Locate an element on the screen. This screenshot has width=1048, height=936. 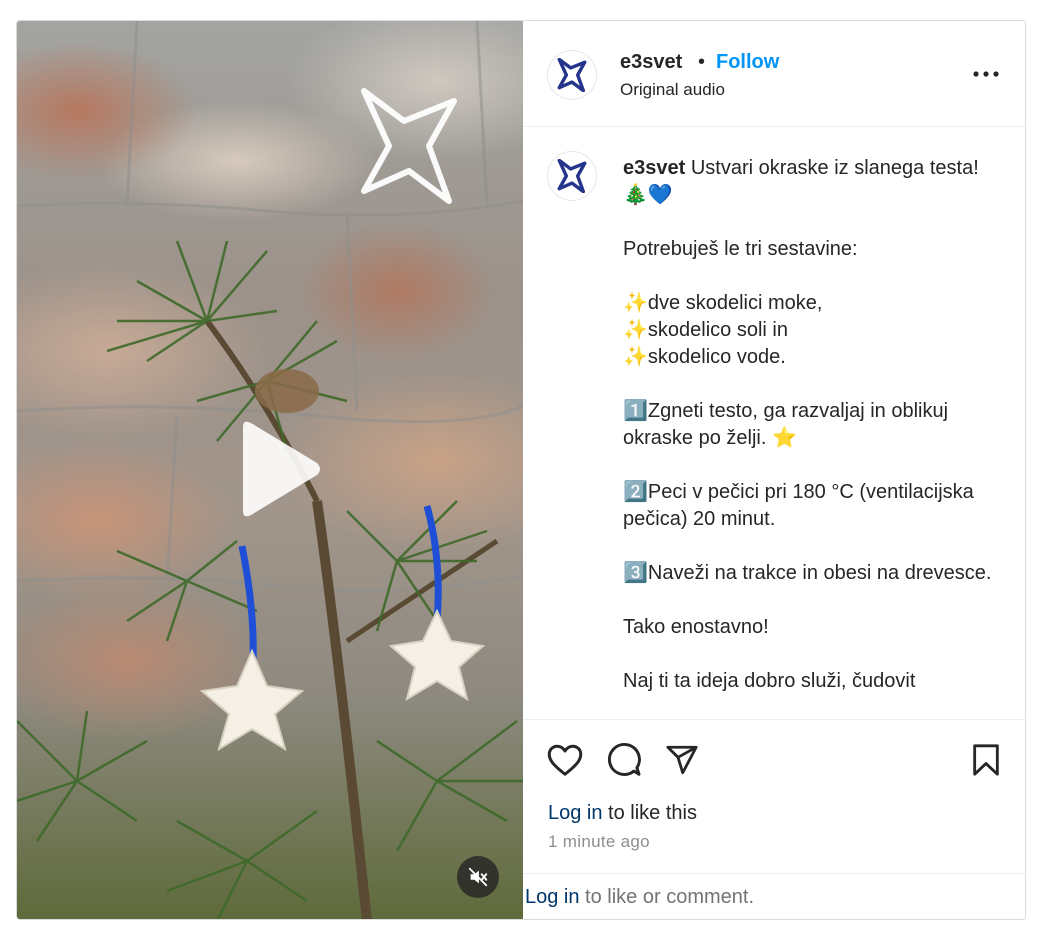
like-button is located at coordinates (565, 760).